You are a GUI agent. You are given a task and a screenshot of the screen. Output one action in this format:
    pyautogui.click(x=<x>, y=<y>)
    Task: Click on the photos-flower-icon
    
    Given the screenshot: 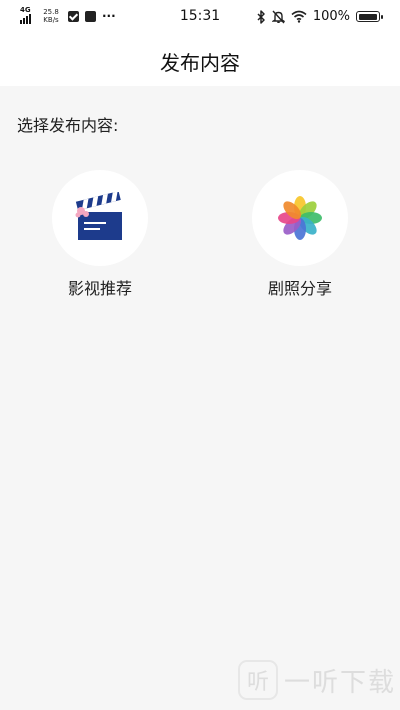 What is the action you would take?
    pyautogui.click(x=300, y=218)
    